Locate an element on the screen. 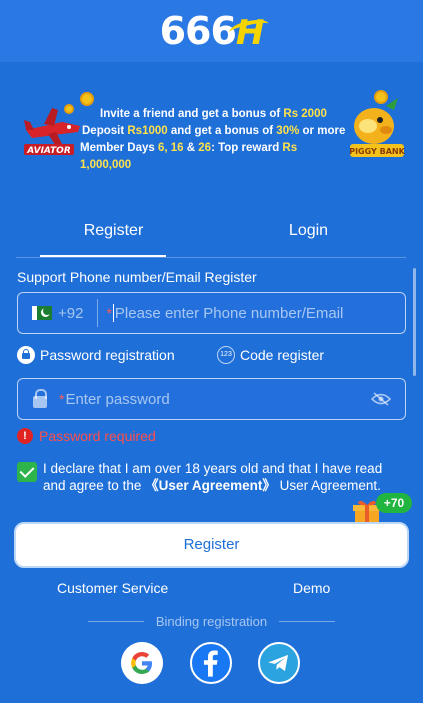 The image size is (423, 703). lock-icon is located at coordinates (40, 398).